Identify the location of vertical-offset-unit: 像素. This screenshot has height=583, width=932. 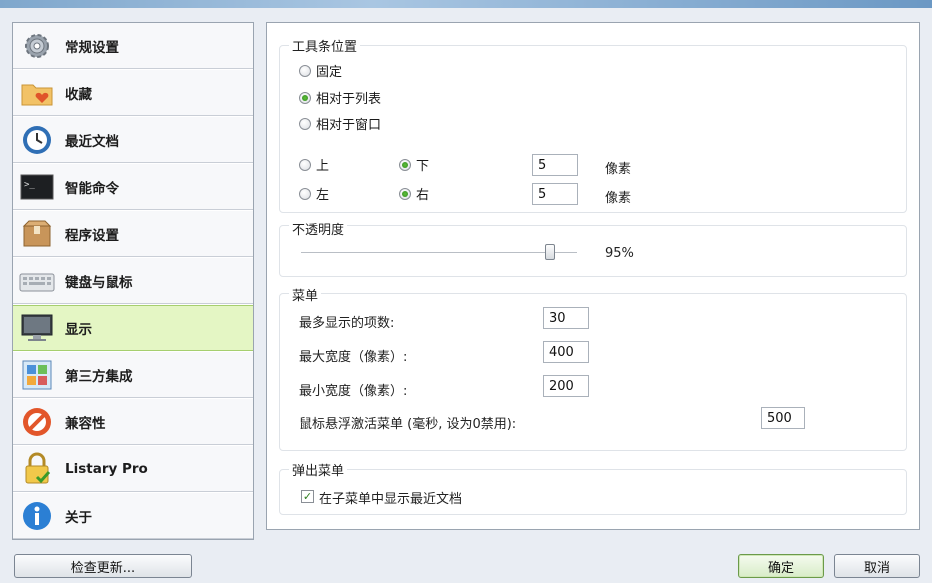
(618, 169).